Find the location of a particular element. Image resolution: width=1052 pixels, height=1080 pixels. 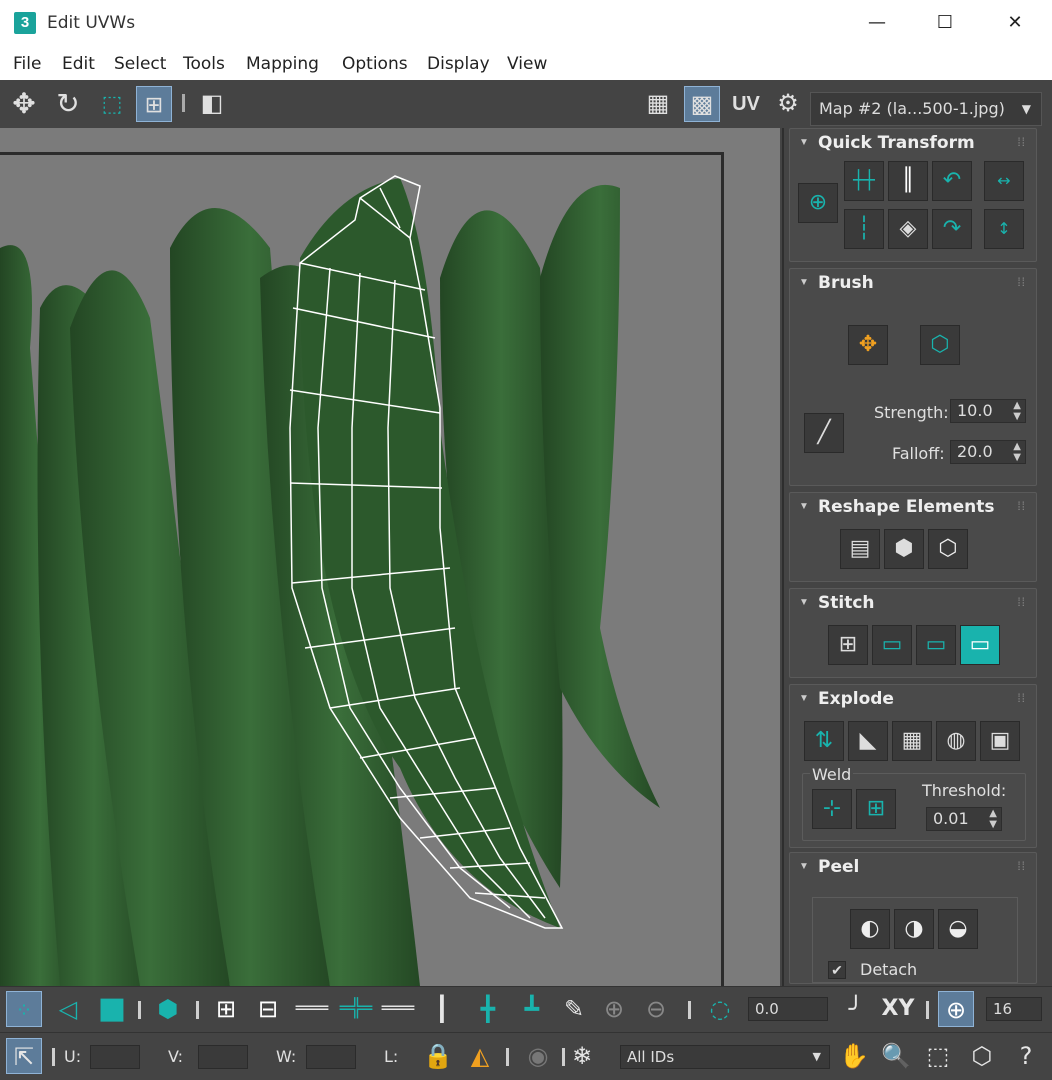

mirror-tool-icon: ◧ is located at coordinates (212, 104).